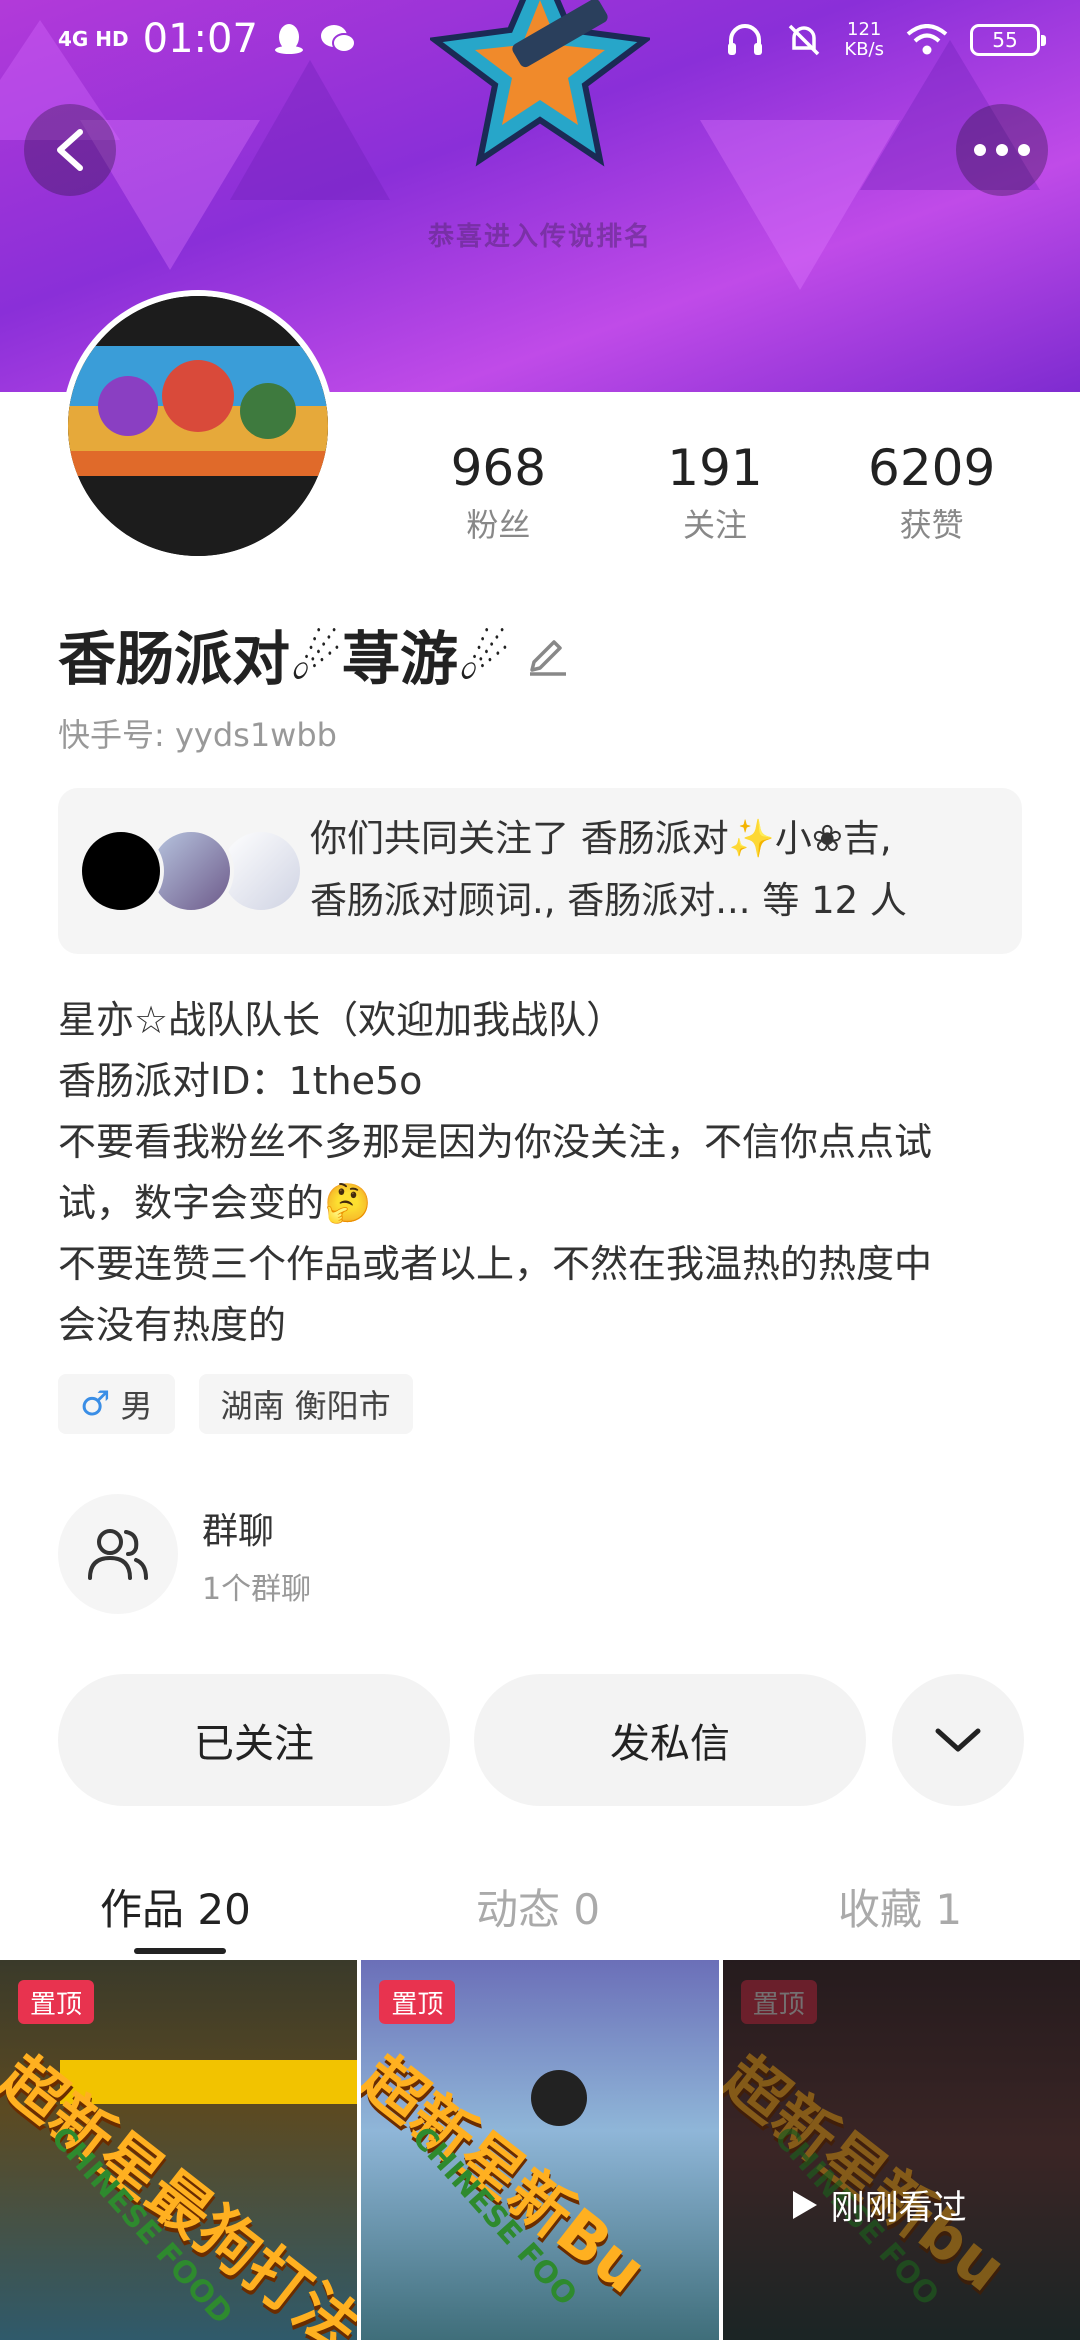  What do you see at coordinates (254, 1740) in the screenshot?
I see `following-button: 已关注` at bounding box center [254, 1740].